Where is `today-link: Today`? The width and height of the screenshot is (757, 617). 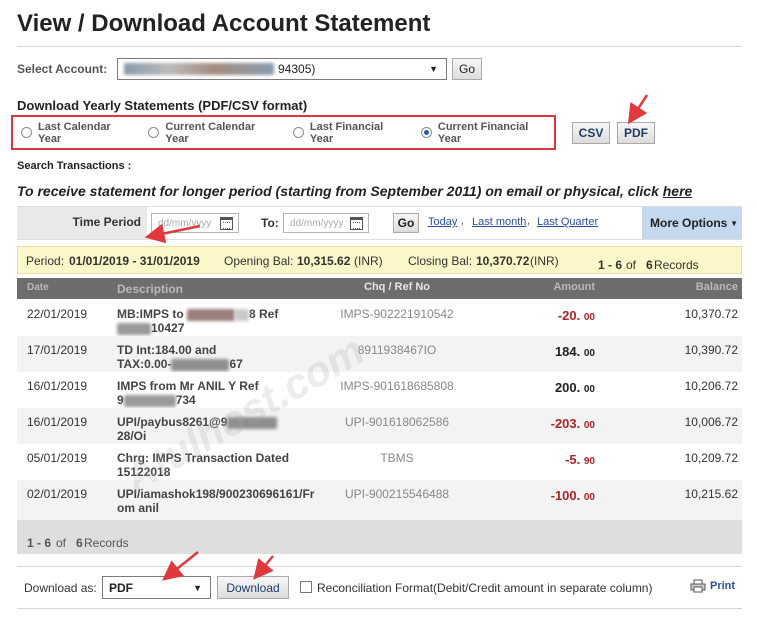 today-link: Today is located at coordinates (442, 222).